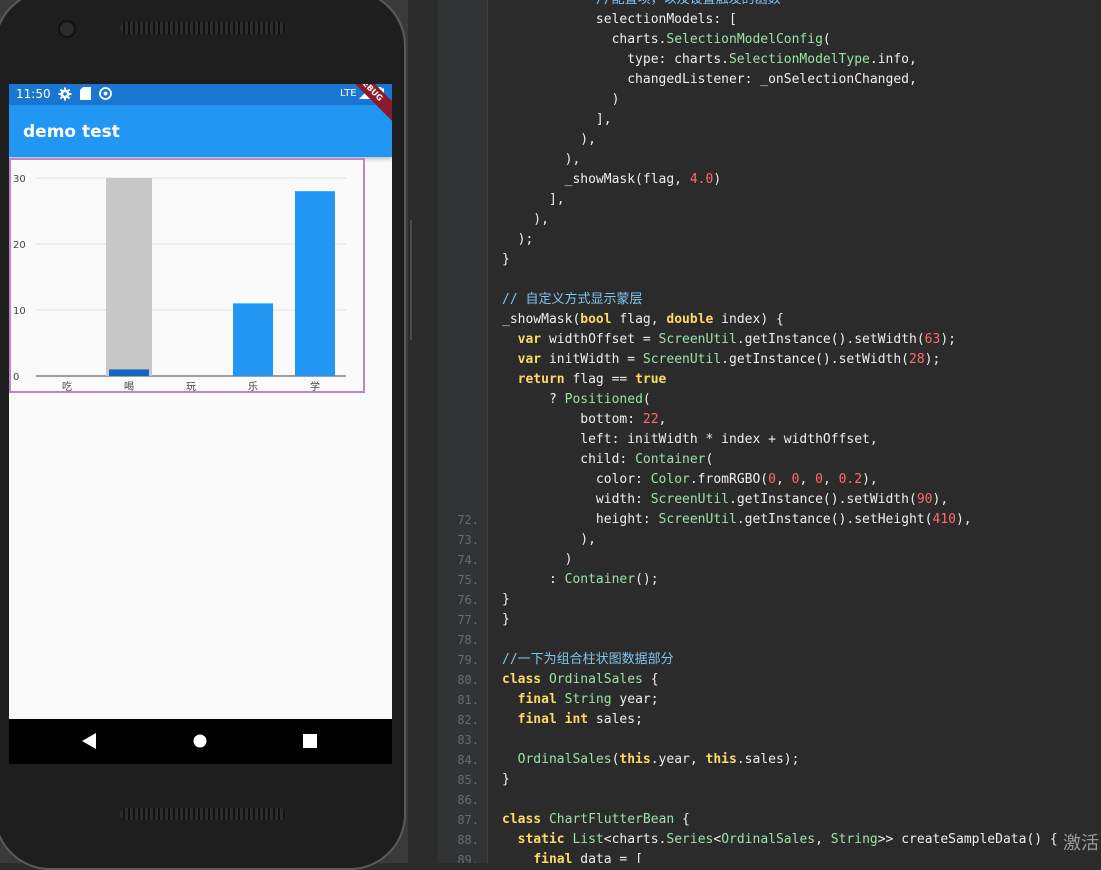  I want to click on bar-chart: 0 10 20 30 吃 喝 玩 乐 学, so click(187, 275).